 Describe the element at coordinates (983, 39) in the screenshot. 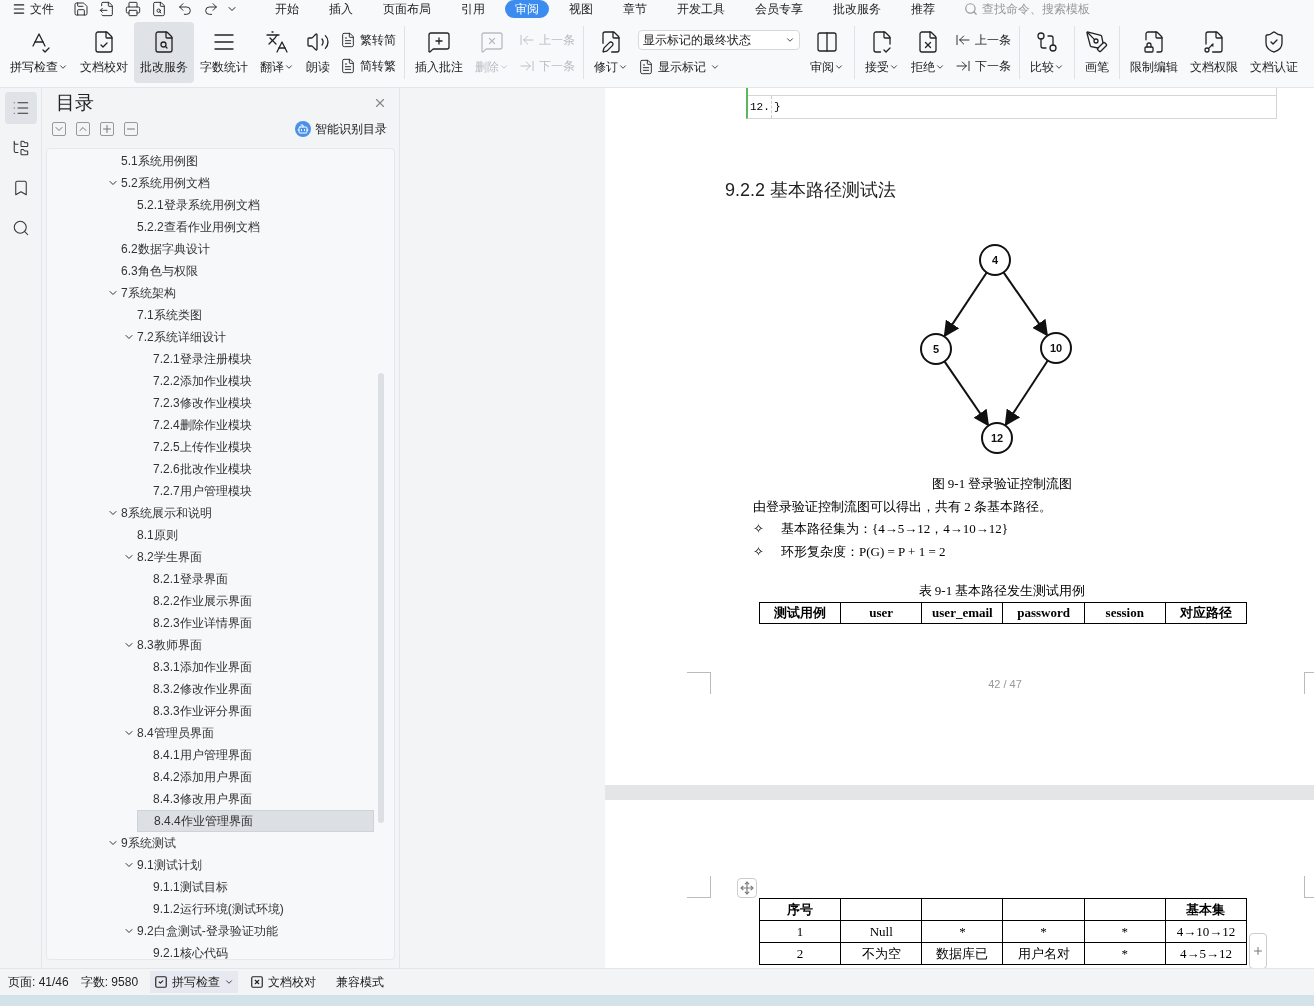

I see `ribbon-small-button: 上一条` at that location.